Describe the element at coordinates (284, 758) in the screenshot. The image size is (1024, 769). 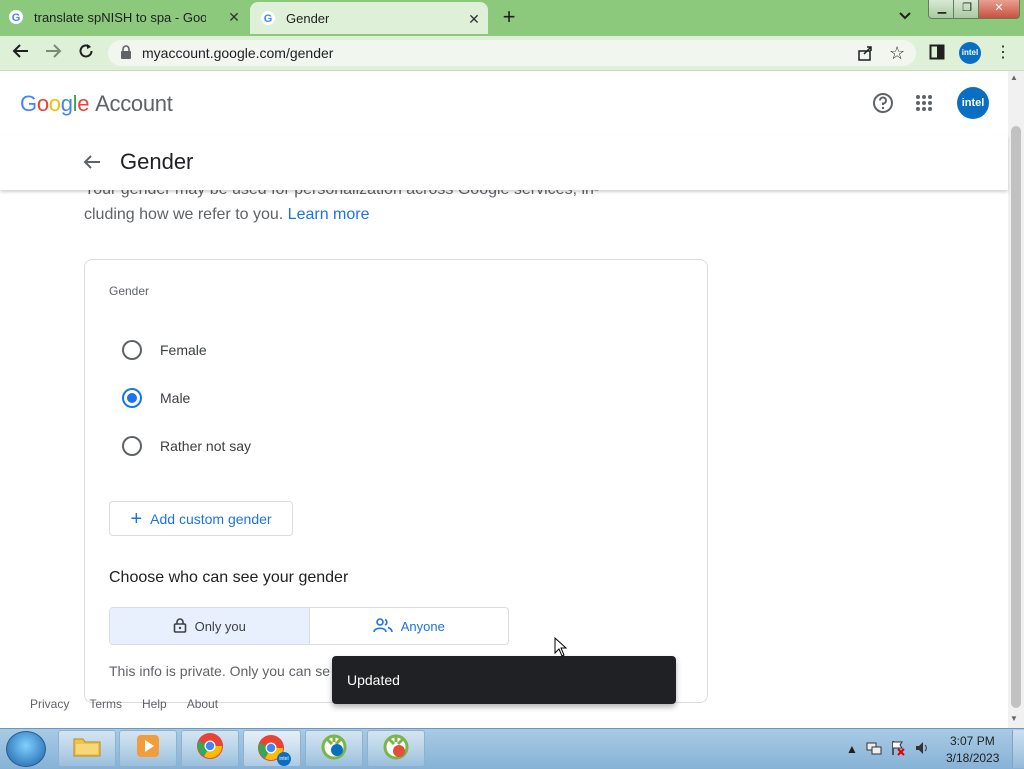
I see `profile-badge: intel` at that location.